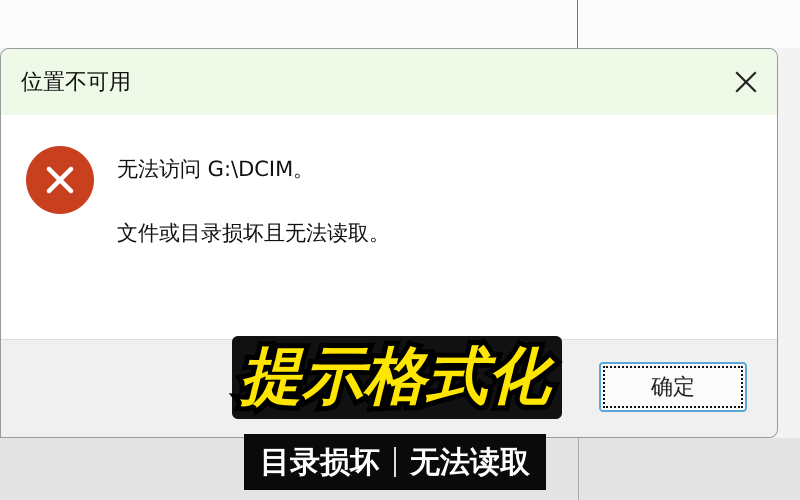 This screenshot has height=500, width=800. I want to click on error-icon, so click(60, 180).